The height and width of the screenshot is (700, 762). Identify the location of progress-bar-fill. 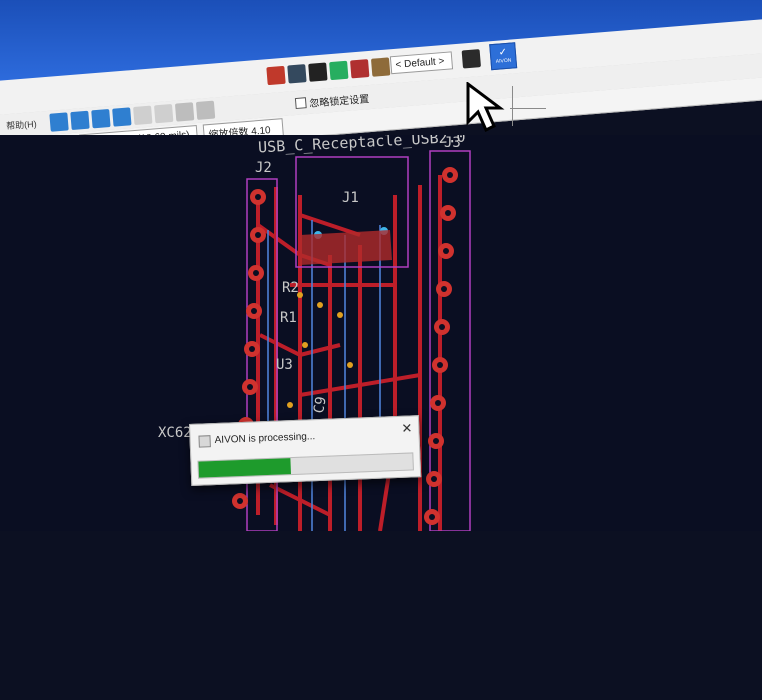
(245, 468).